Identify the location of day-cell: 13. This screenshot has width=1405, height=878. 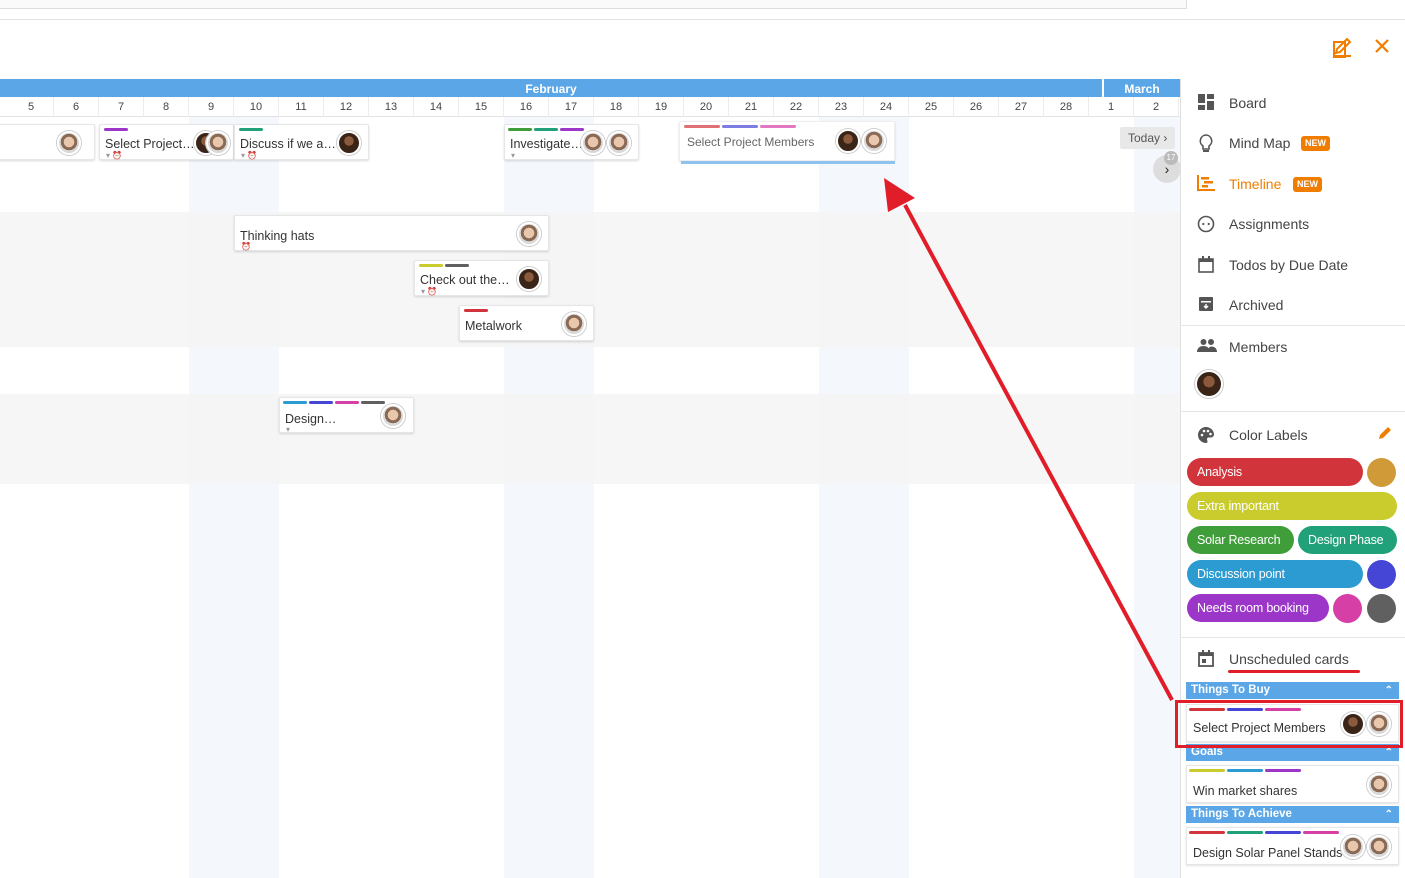
(391, 107).